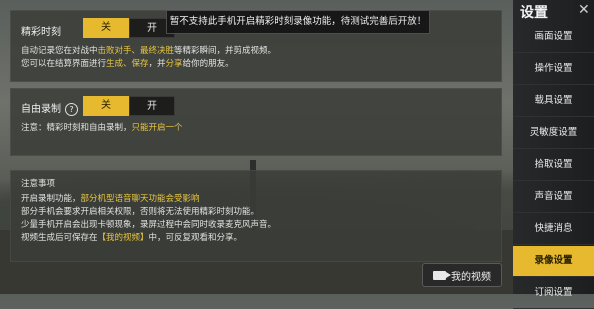 The width and height of the screenshot is (594, 309). What do you see at coordinates (59, 238) in the screenshot?
I see `note-text: 视频生成后可保存在` at bounding box center [59, 238].